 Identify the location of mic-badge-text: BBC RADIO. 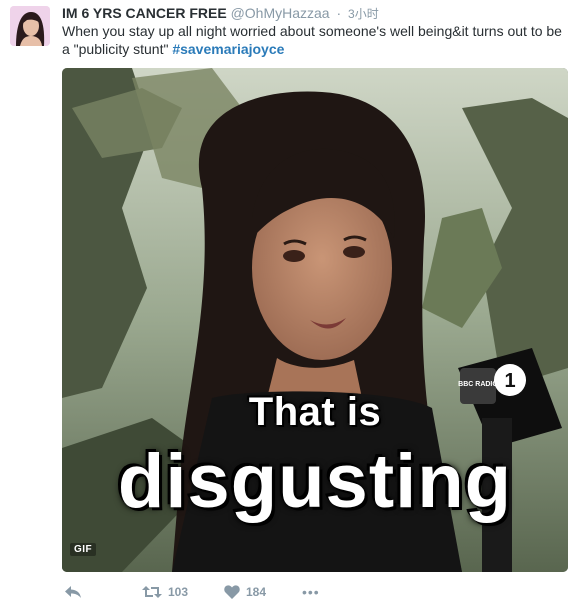
(478, 384).